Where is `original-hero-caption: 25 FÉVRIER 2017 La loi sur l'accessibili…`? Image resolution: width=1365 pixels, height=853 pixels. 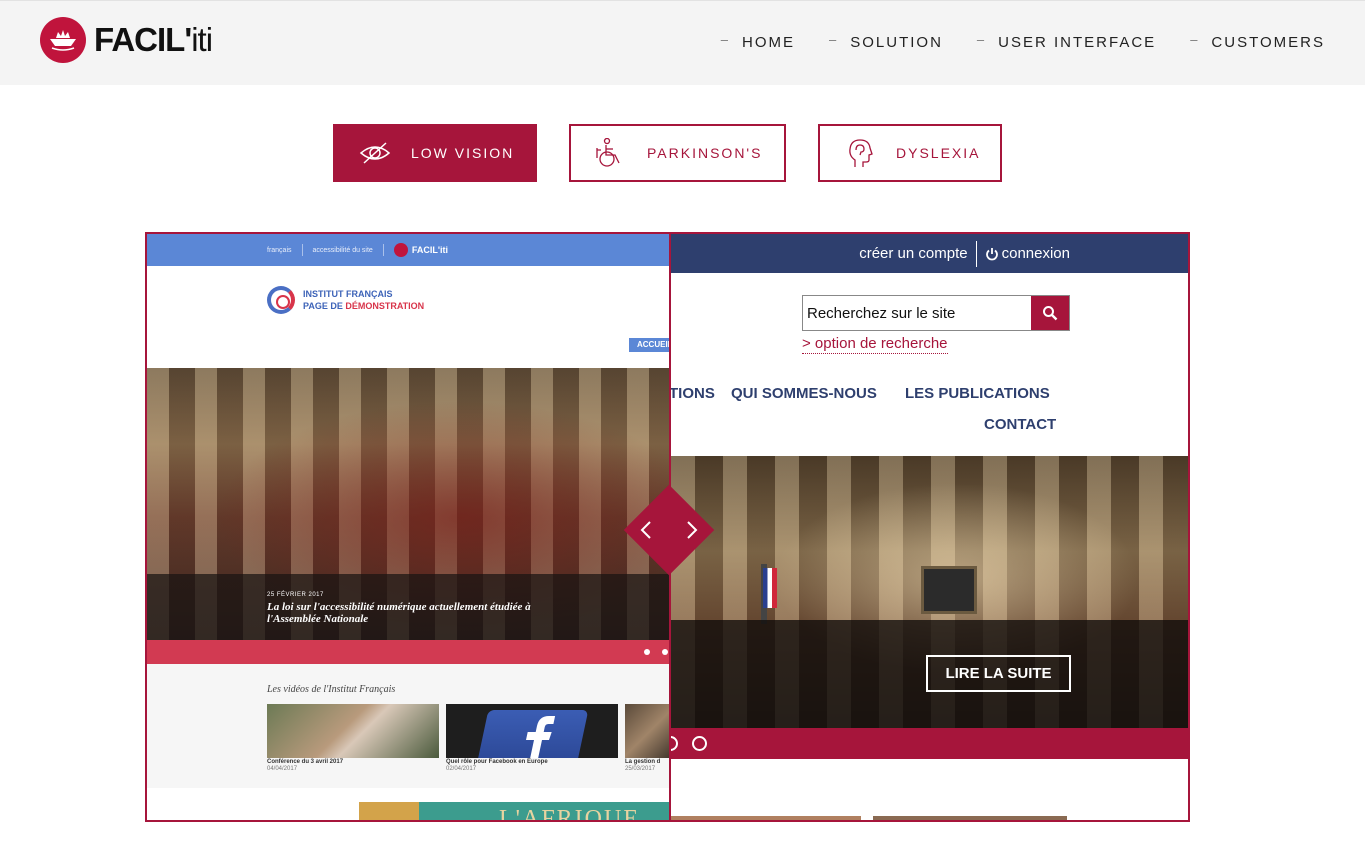 original-hero-caption: 25 FÉVRIER 2017 La loi sur l'accessibili… is located at coordinates (408, 607).